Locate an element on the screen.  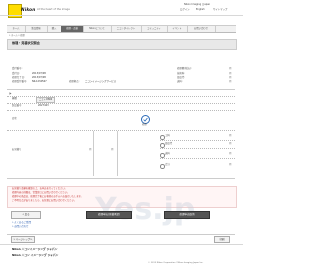
nikon-logo is located at coordinates (15, 11).